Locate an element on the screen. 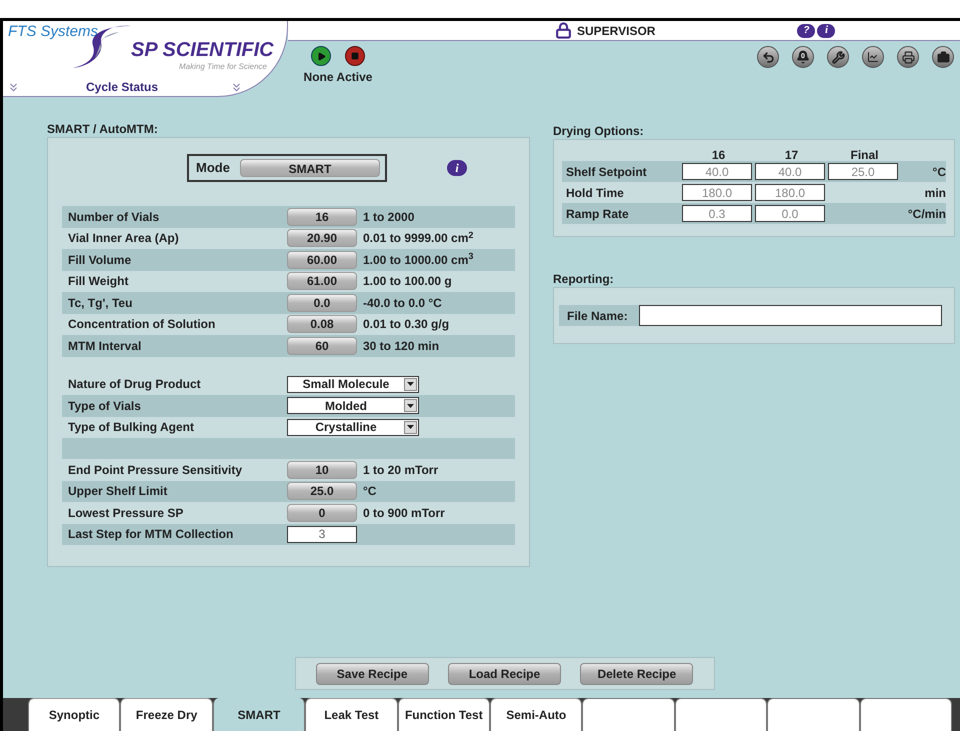  value-button: 20.90 is located at coordinates (322, 238).